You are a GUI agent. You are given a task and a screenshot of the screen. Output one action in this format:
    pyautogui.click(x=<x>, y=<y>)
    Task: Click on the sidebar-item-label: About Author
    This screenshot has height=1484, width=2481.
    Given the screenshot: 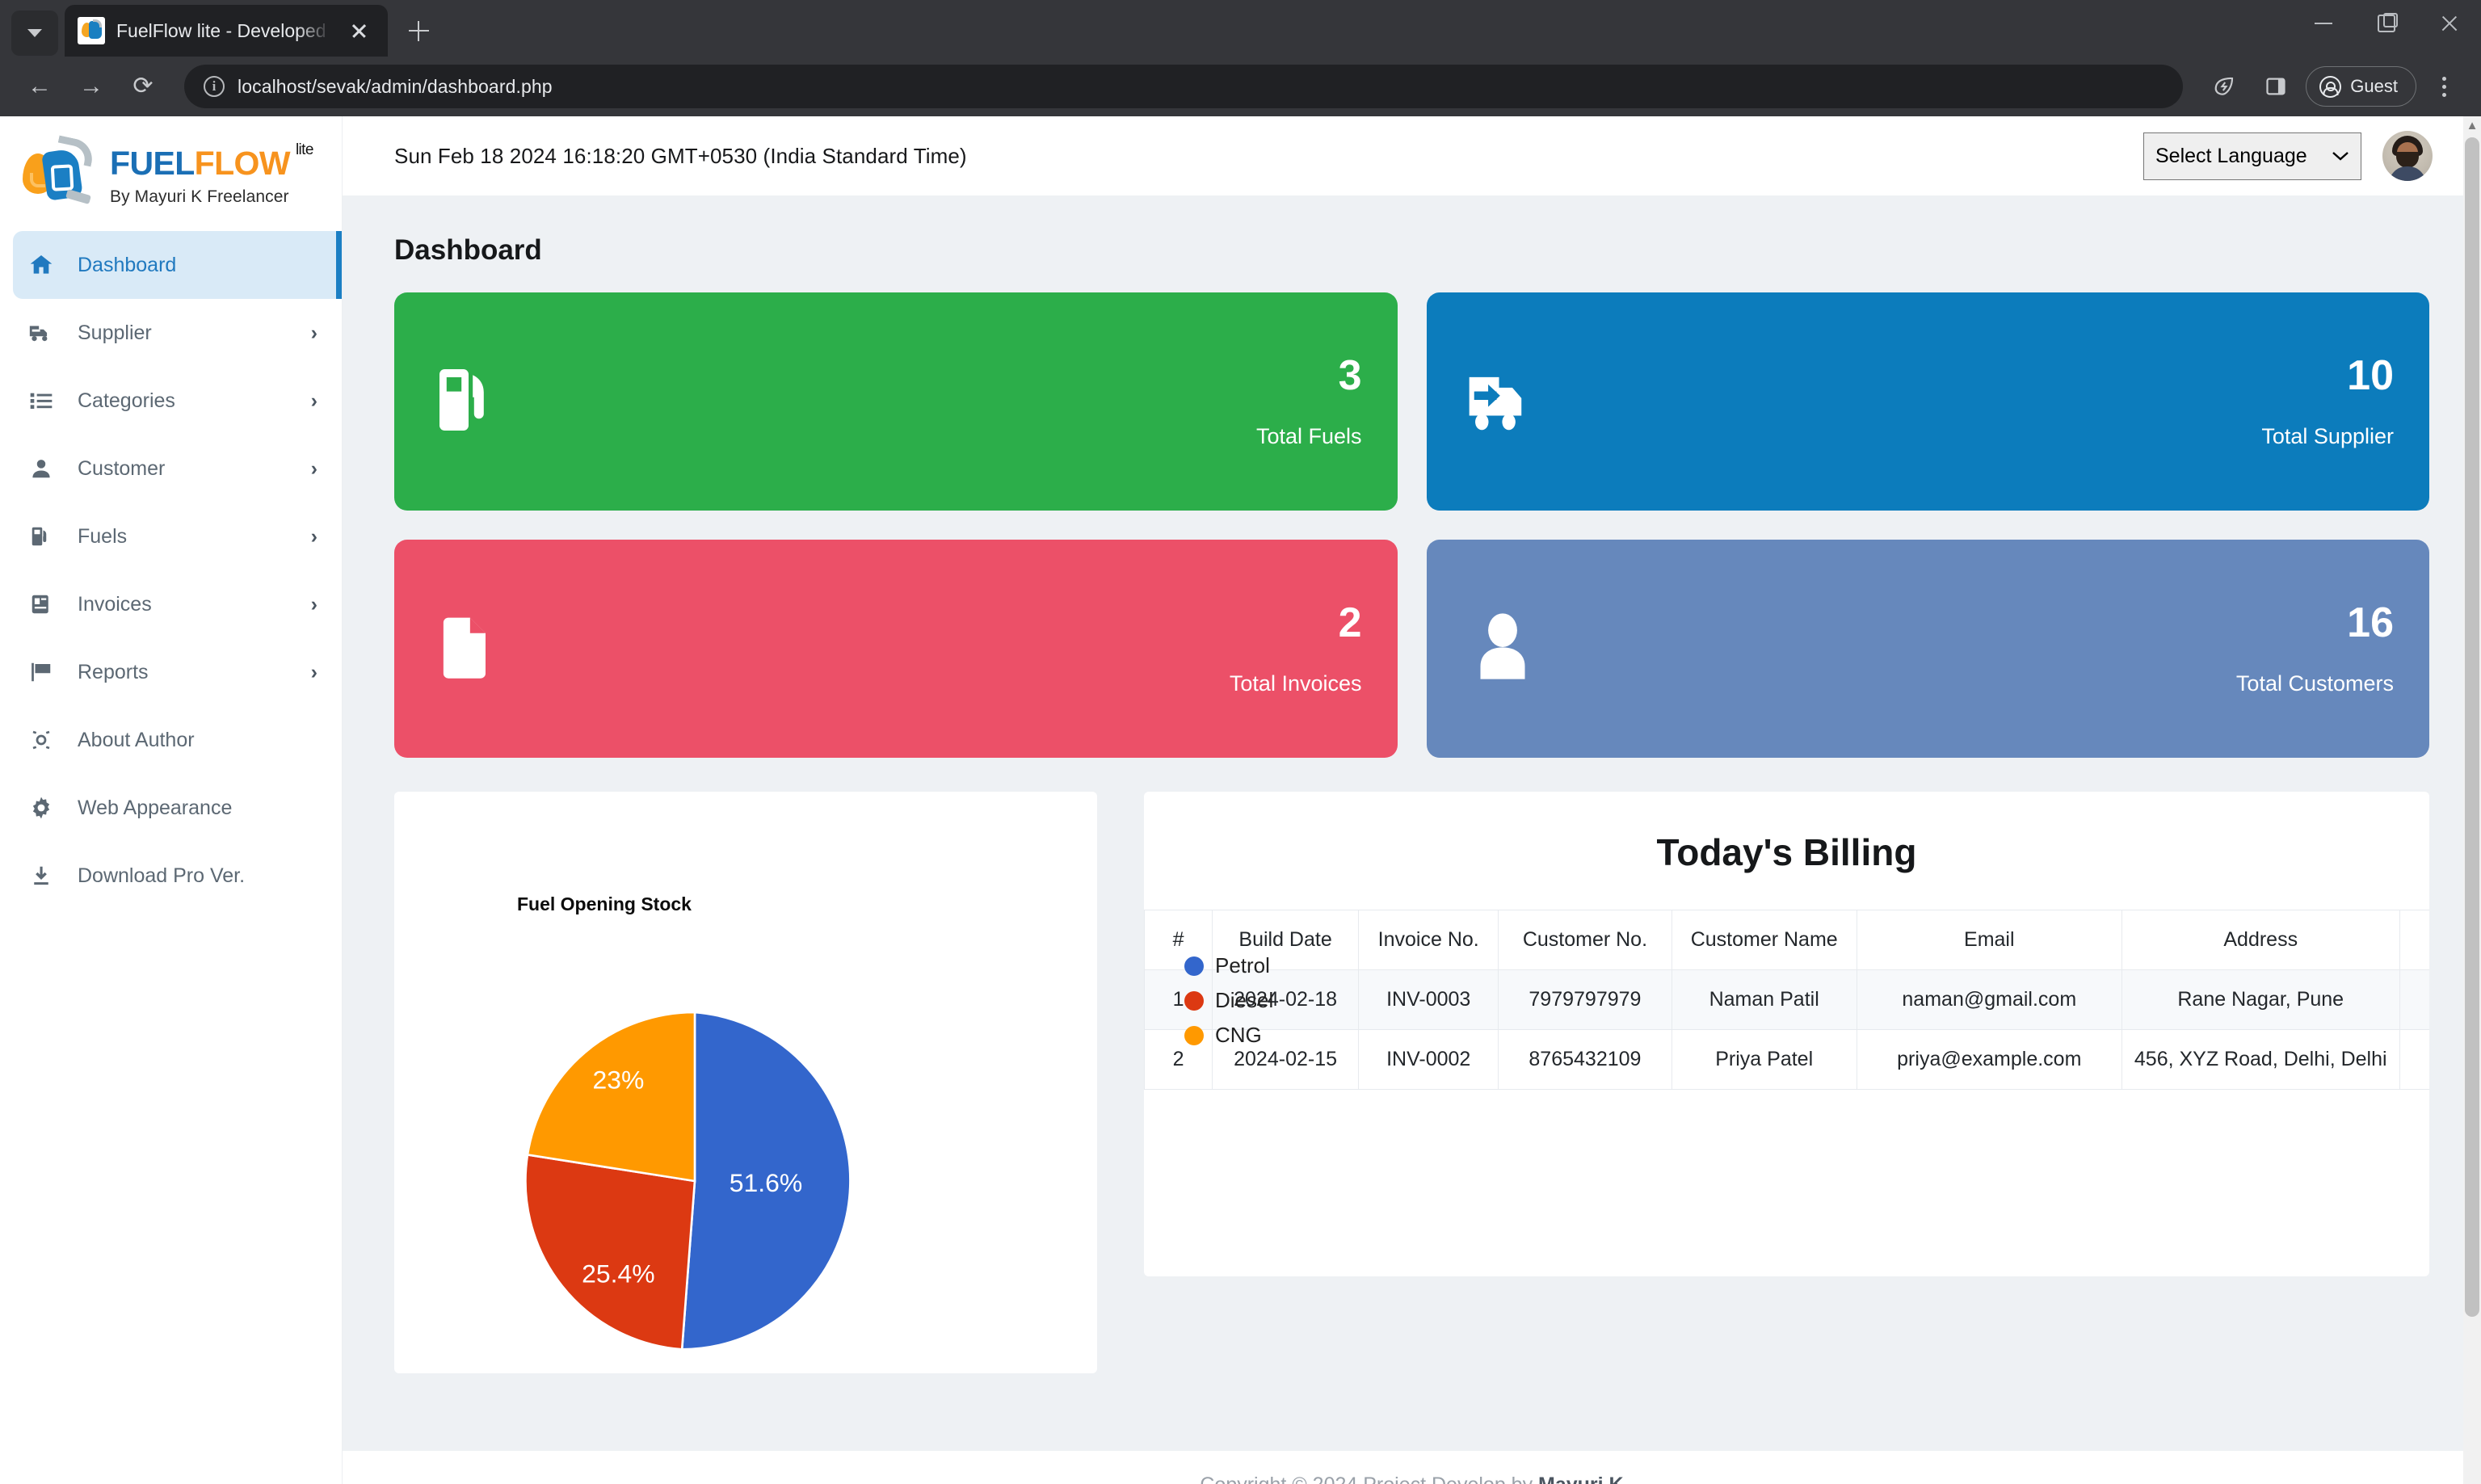 What is the action you would take?
    pyautogui.click(x=136, y=739)
    